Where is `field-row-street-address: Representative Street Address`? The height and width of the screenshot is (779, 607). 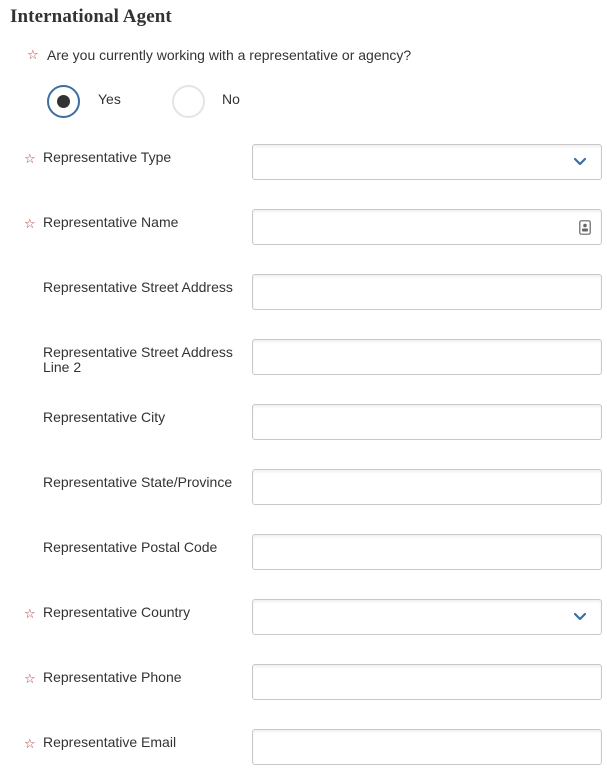 field-row-street-address: Representative Street Address is located at coordinates (303, 297).